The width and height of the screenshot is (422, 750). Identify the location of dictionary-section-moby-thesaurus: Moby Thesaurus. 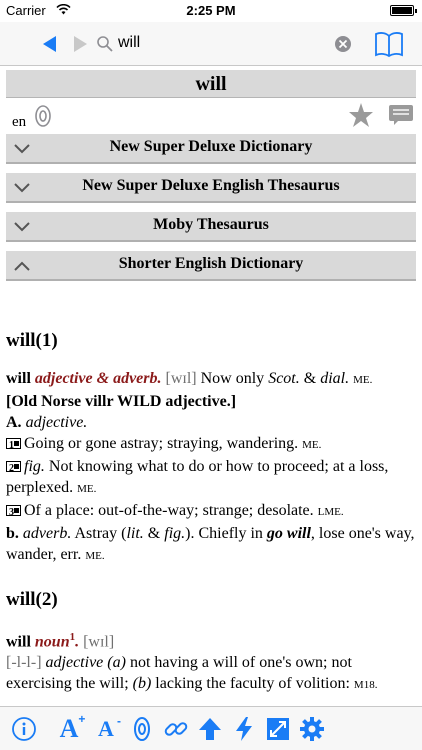
(211, 227).